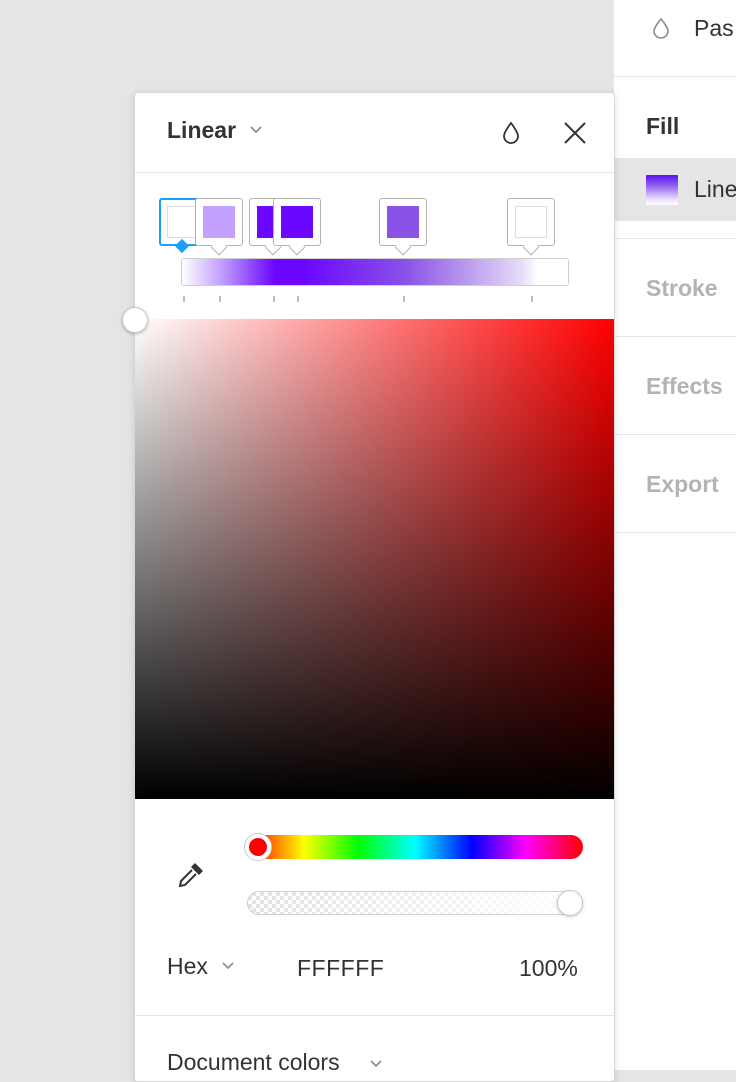  Describe the element at coordinates (374, 133) in the screenshot. I see `picker-header: Linear` at that location.